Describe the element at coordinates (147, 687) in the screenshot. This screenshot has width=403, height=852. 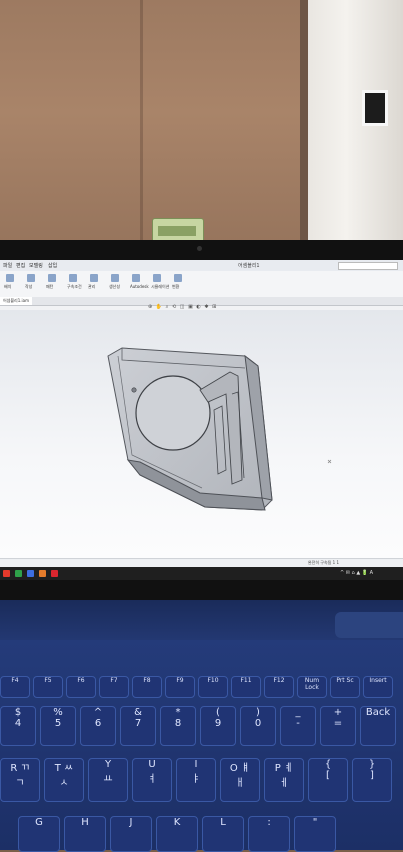
I see `keyboard-key: F8` at that location.